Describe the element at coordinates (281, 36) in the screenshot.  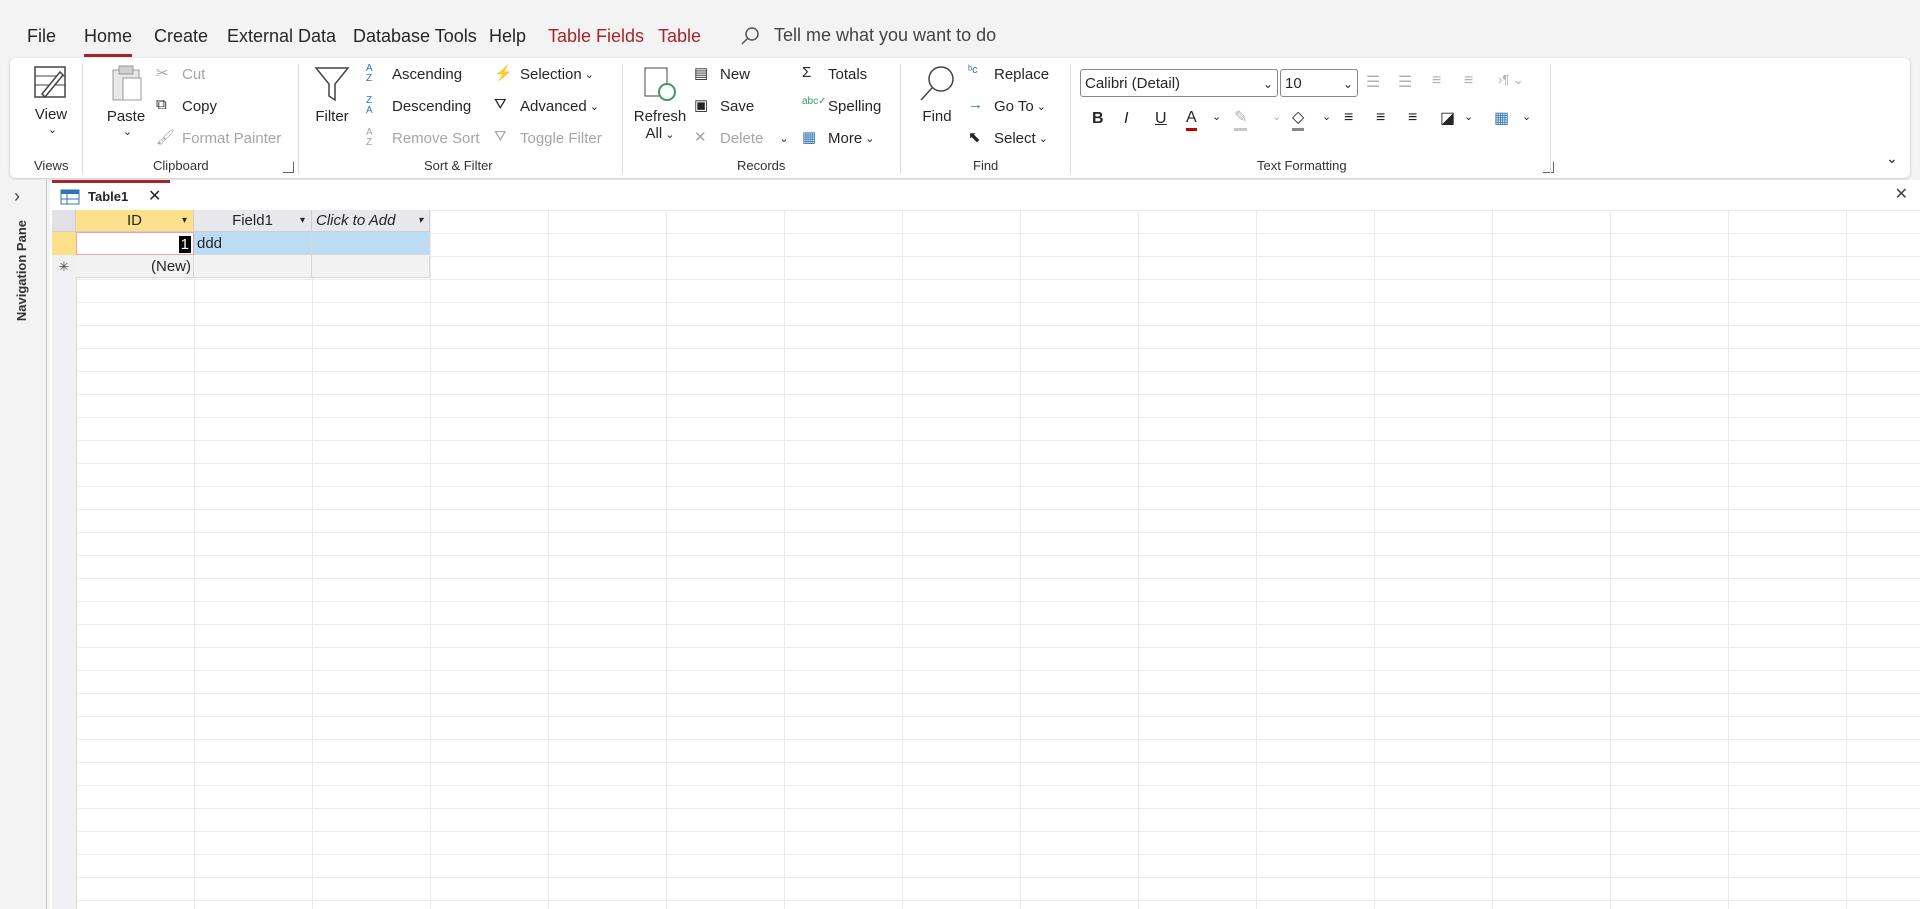
I see `tab-external-data: External Data` at that location.